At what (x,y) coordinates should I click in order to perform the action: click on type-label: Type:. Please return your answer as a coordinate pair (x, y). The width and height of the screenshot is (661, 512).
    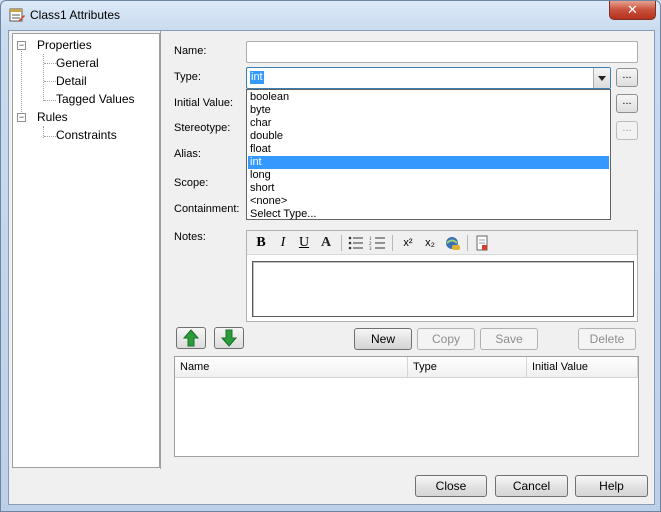
    Looking at the image, I should click on (187, 77).